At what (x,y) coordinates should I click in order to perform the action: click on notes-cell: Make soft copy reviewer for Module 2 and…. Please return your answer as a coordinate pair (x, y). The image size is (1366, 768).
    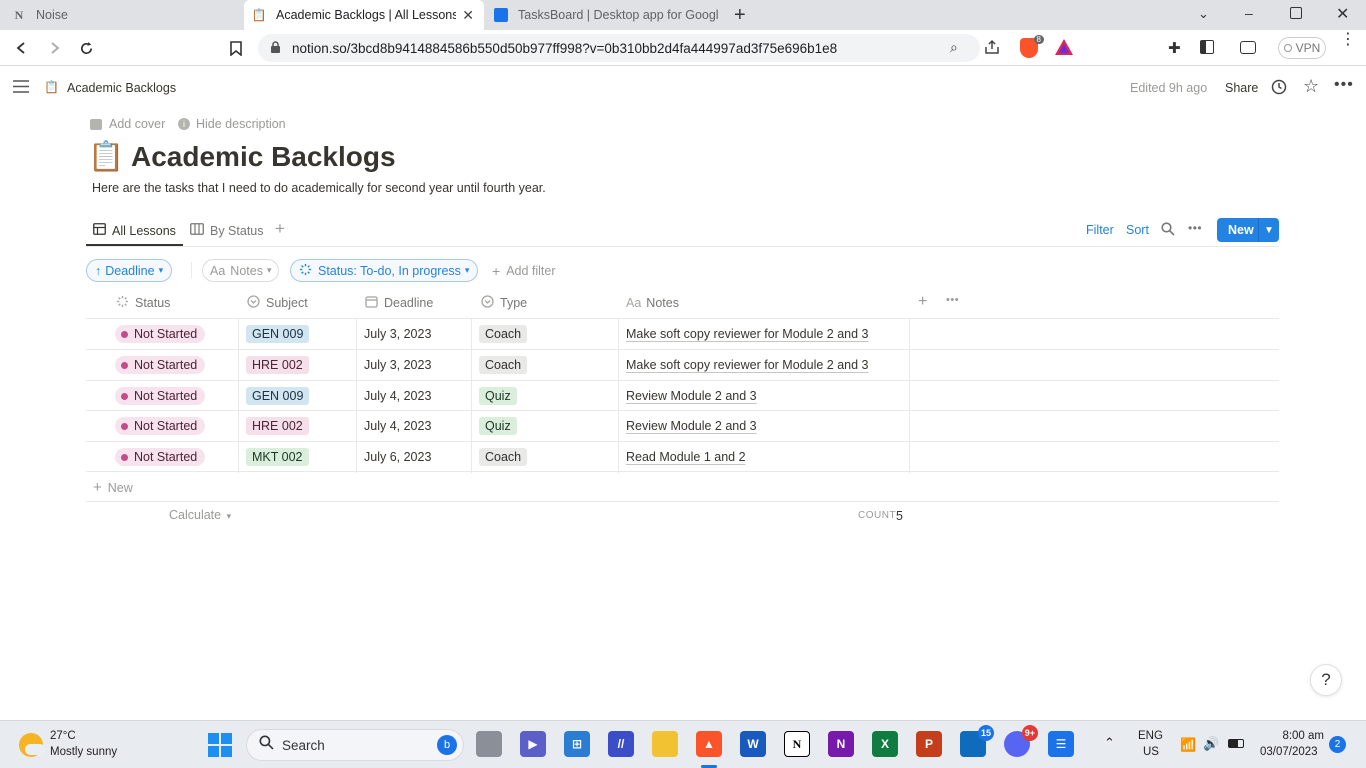
    Looking at the image, I should click on (747, 365).